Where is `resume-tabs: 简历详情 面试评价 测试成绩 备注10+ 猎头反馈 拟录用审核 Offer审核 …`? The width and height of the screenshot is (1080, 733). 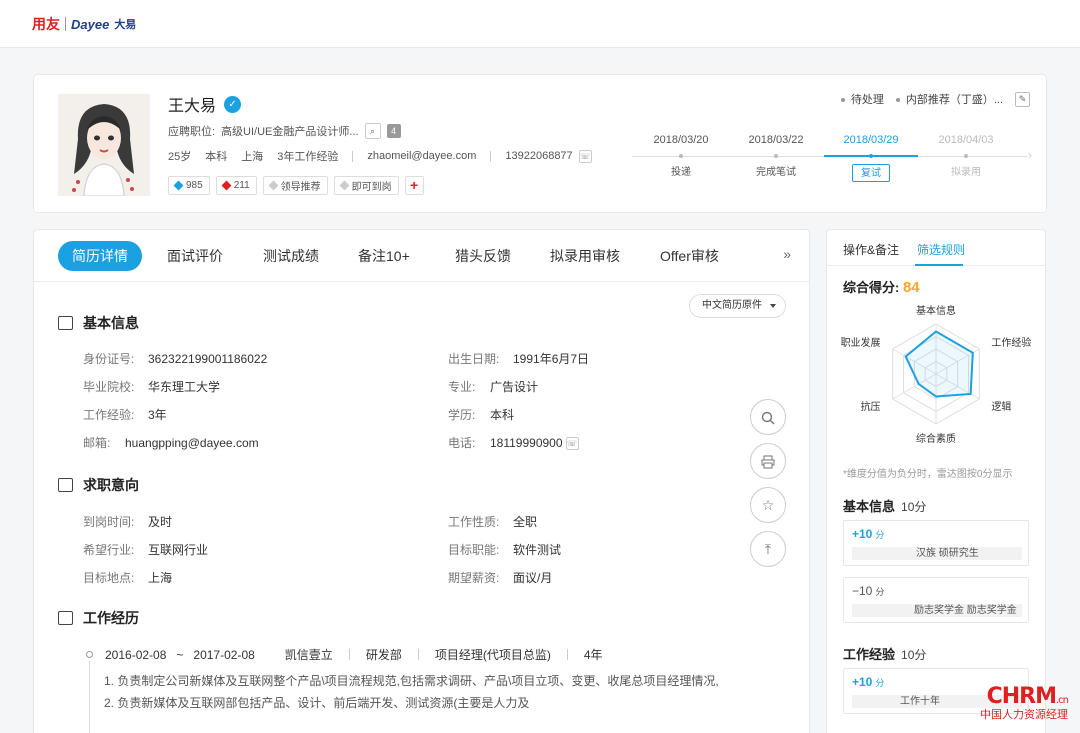 resume-tabs: 简历详情 面试评价 测试成绩 备注10+ 猎头反馈 拟录用审核 Offer审核 … is located at coordinates (421, 256).